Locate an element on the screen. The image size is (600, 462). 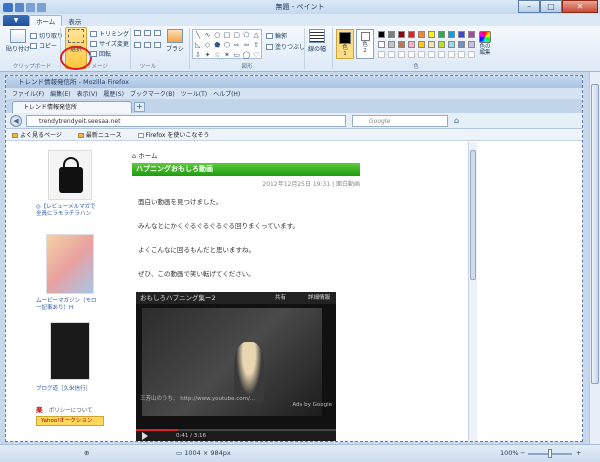
hexagon-shape-icon: ⬡ is located at coordinates (227, 45).